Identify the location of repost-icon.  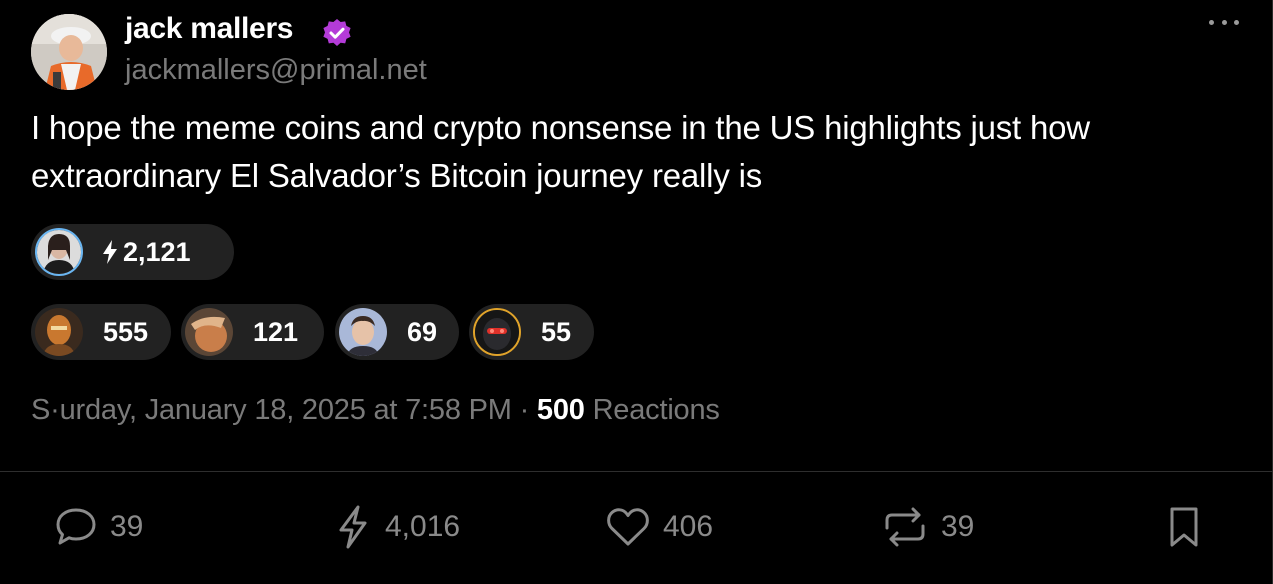
(905, 527).